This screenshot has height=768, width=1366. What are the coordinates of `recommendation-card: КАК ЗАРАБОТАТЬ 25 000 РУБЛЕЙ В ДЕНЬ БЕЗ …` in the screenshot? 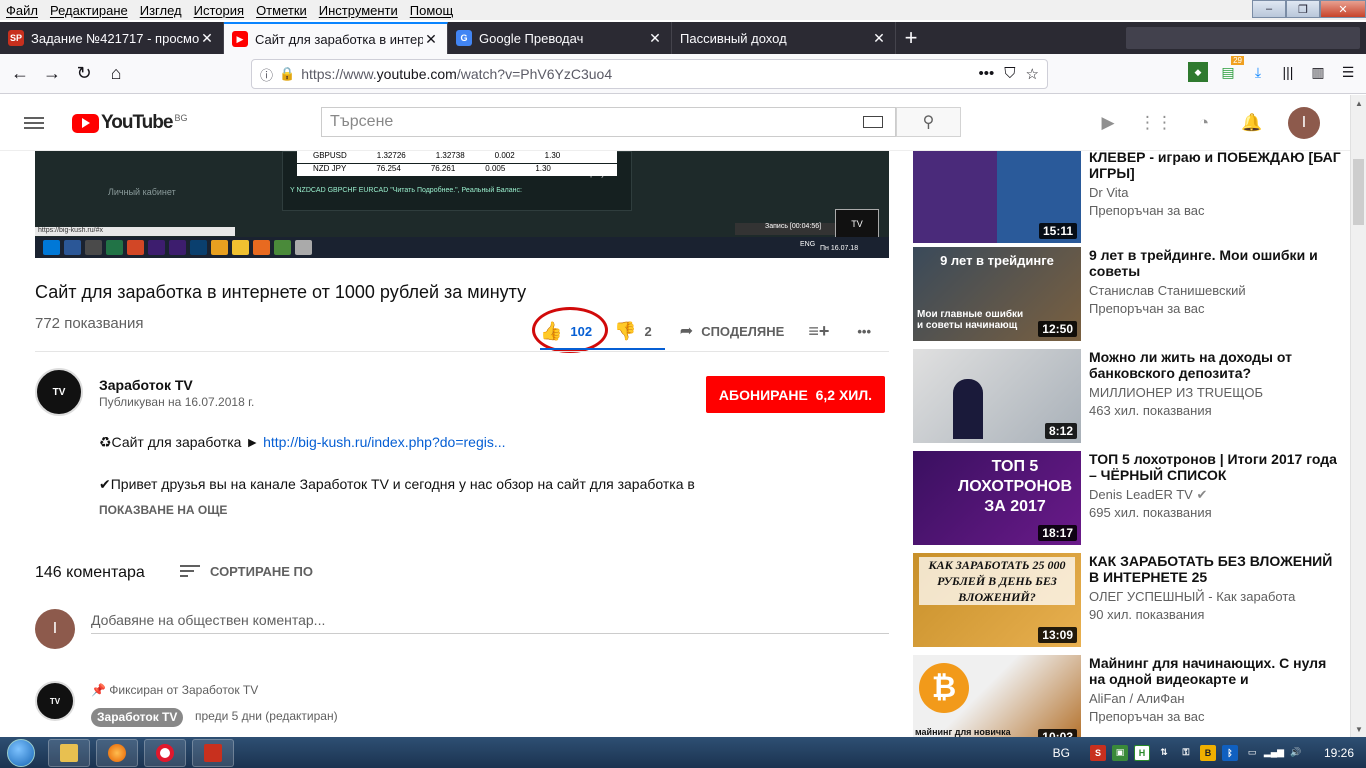 It's located at (1131, 600).